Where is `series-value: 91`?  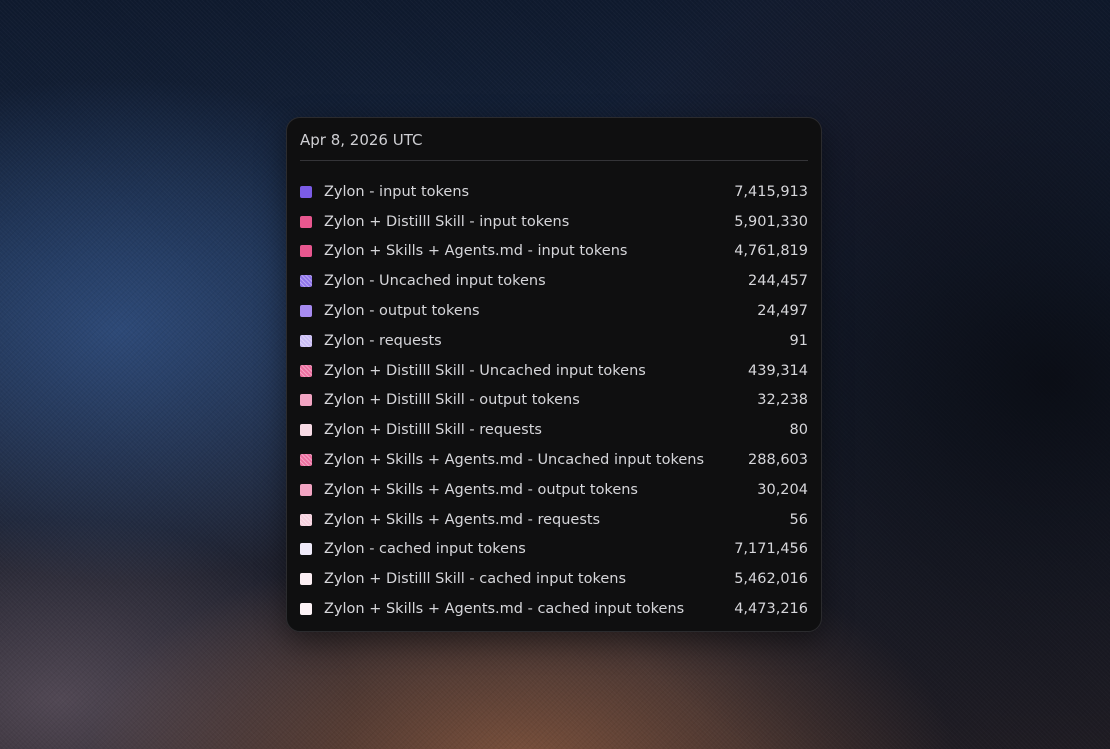
series-value: 91 is located at coordinates (798, 340).